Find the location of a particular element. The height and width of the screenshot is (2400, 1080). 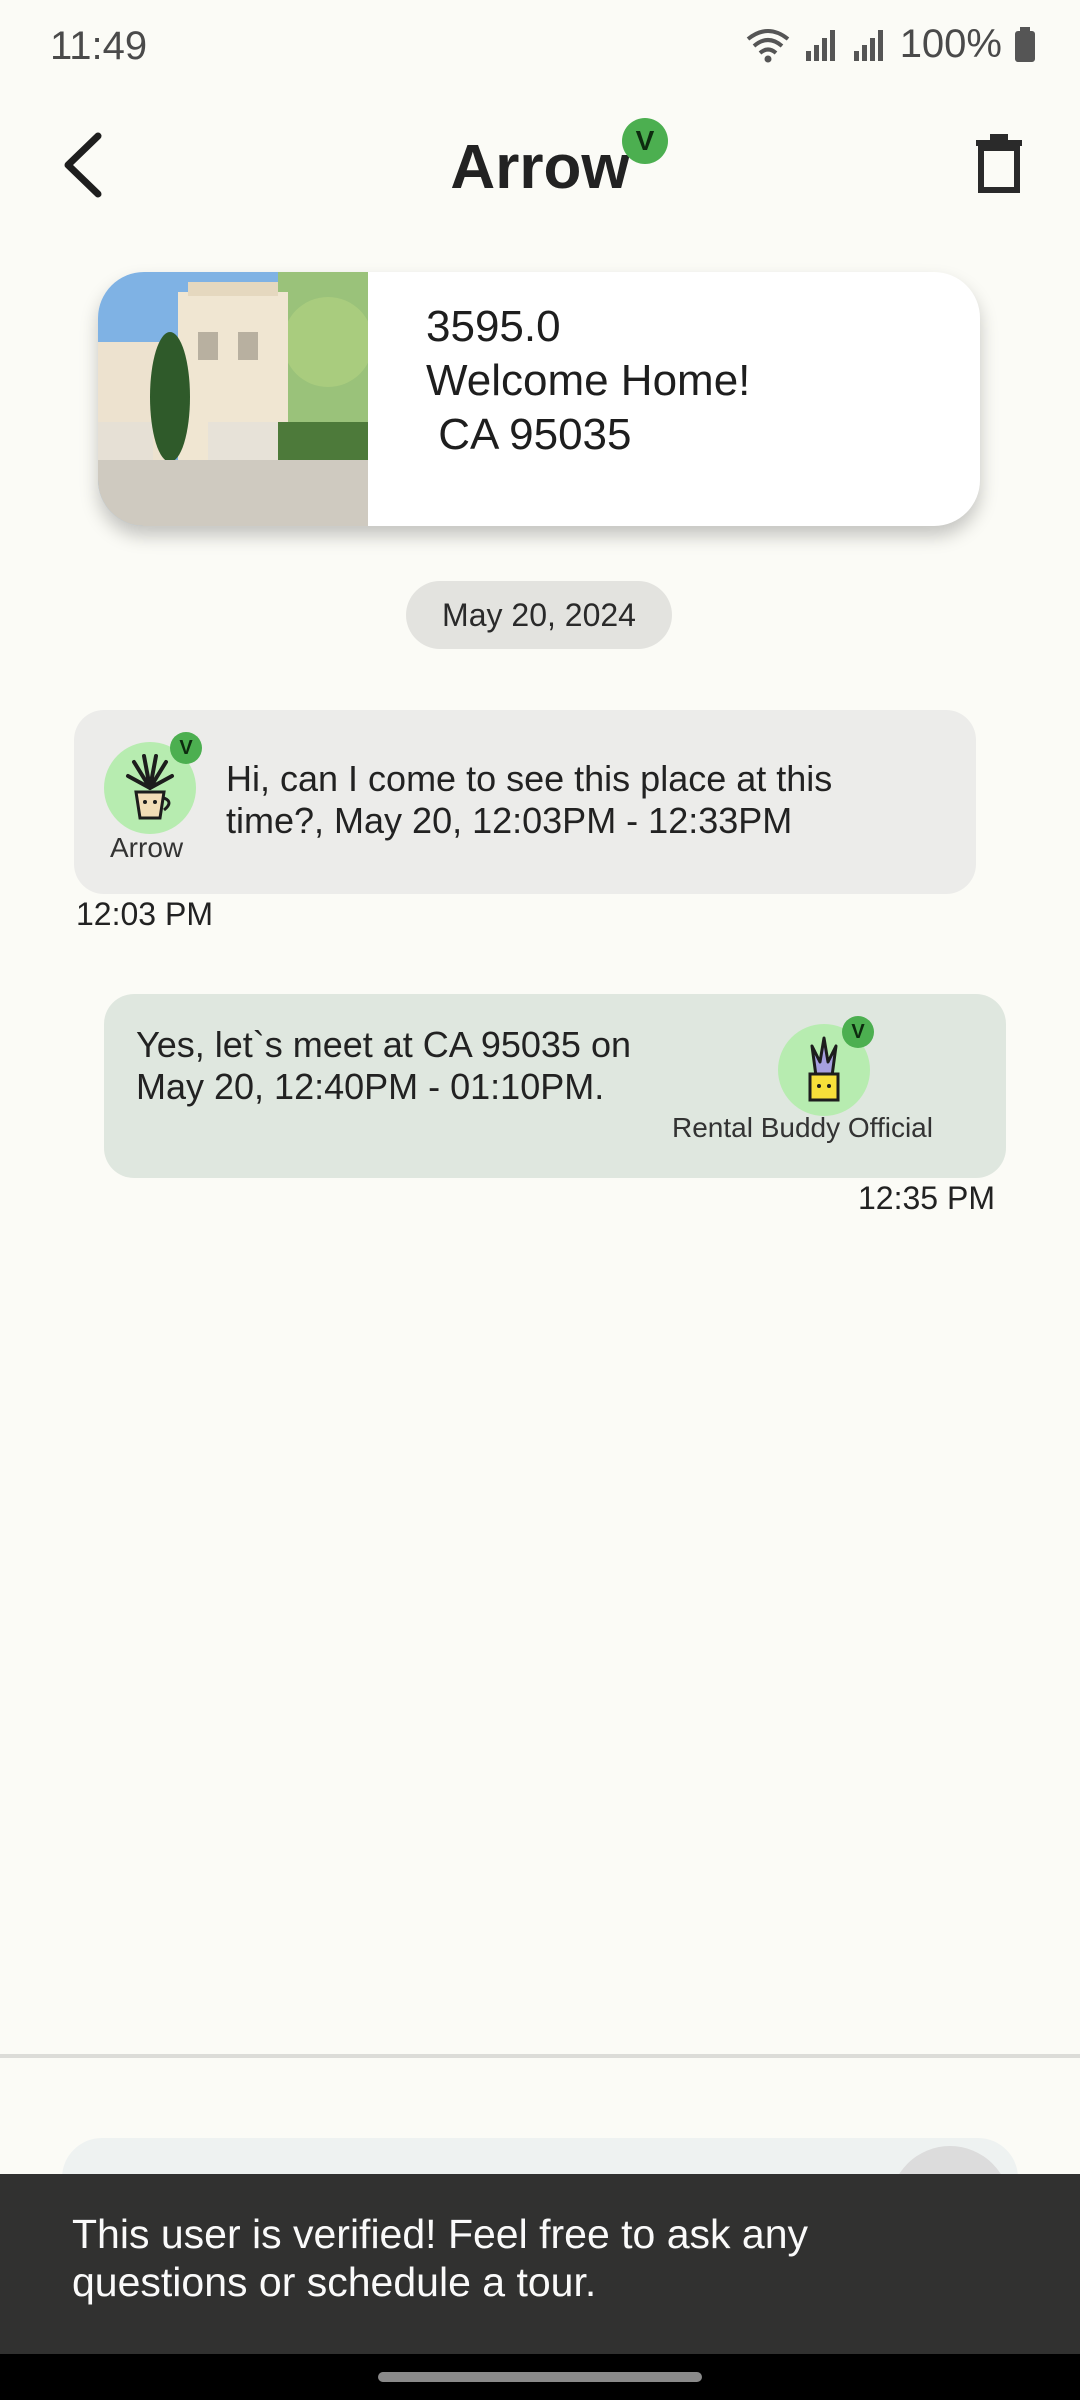

listing-details: 3595.0 Welcome Home! CA 95035 is located at coordinates (559, 399).